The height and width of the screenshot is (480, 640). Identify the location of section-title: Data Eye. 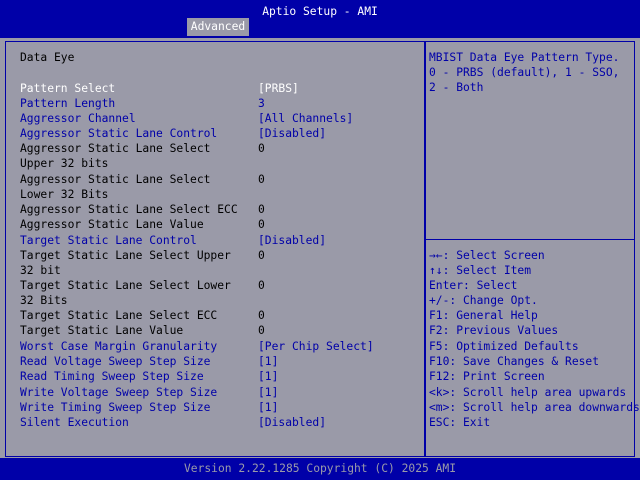
(47, 57).